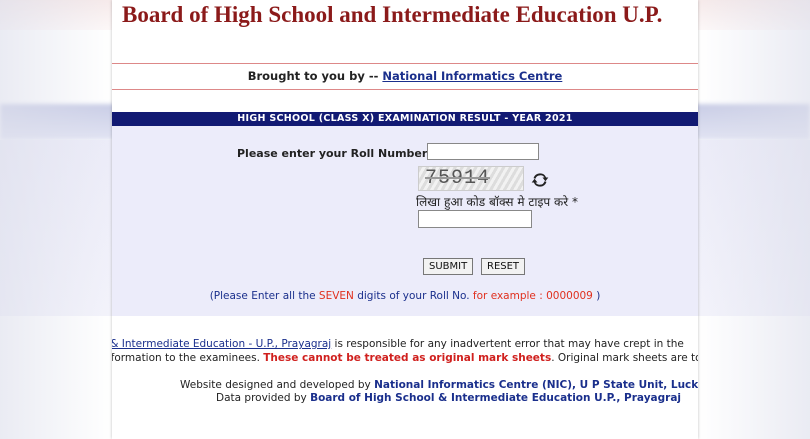  I want to click on captcha-image: 75914, so click(471, 178).